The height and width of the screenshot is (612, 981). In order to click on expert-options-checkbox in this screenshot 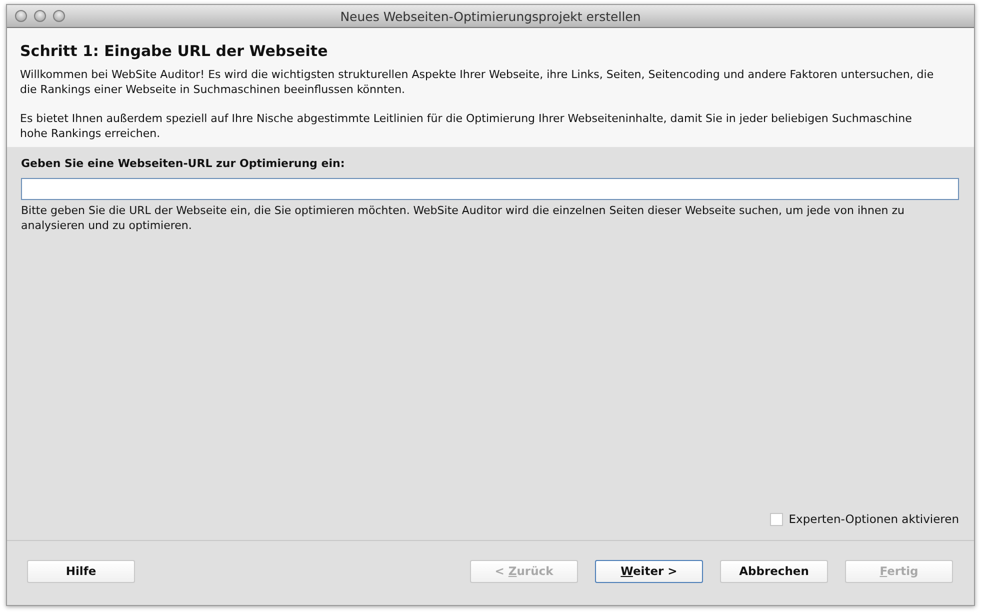, I will do `click(776, 519)`.